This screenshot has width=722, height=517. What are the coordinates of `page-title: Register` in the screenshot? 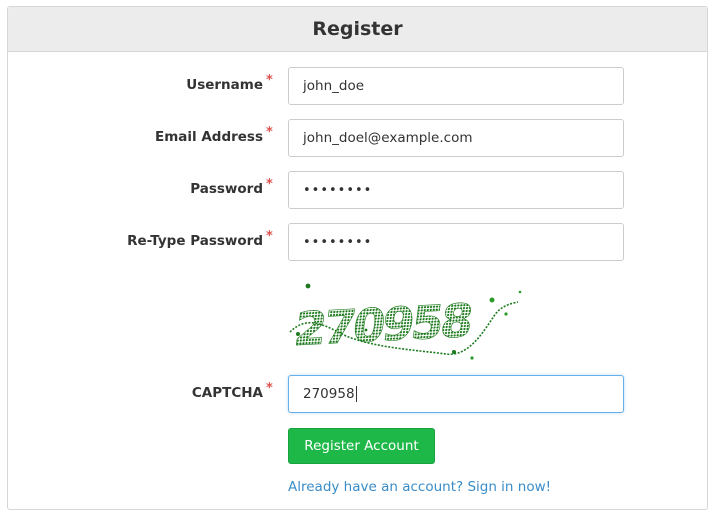 It's located at (357, 29).